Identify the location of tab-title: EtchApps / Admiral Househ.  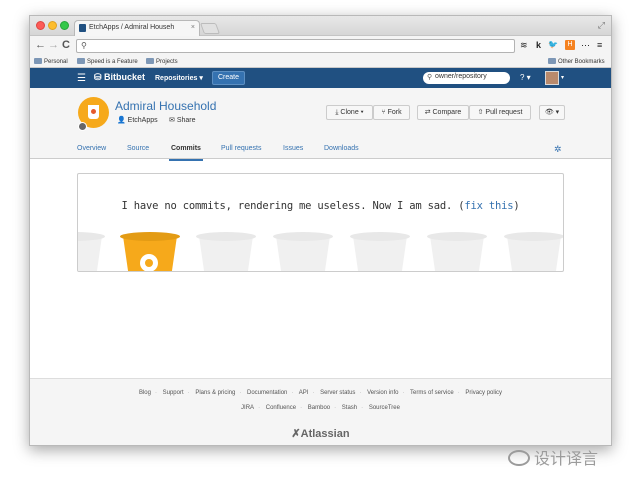
(132, 27).